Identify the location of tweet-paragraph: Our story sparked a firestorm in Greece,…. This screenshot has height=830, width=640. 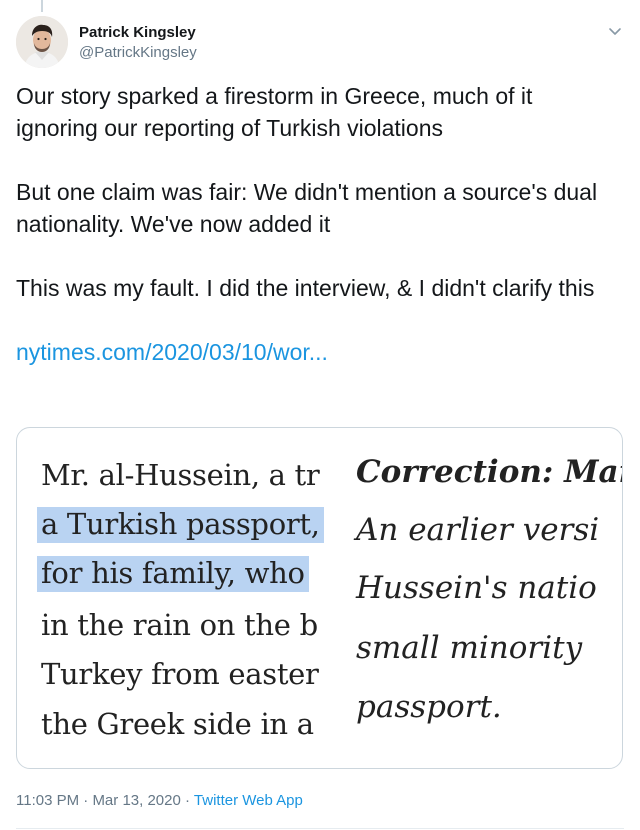
(274, 112).